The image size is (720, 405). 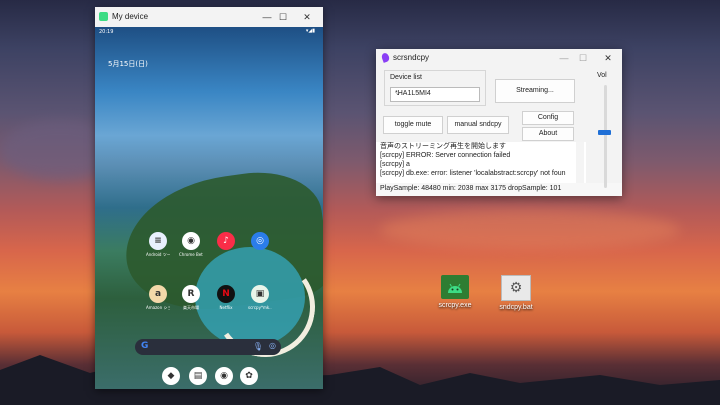 I want to click on google-search-bar: G 🎙 ◎, so click(x=208, y=347).